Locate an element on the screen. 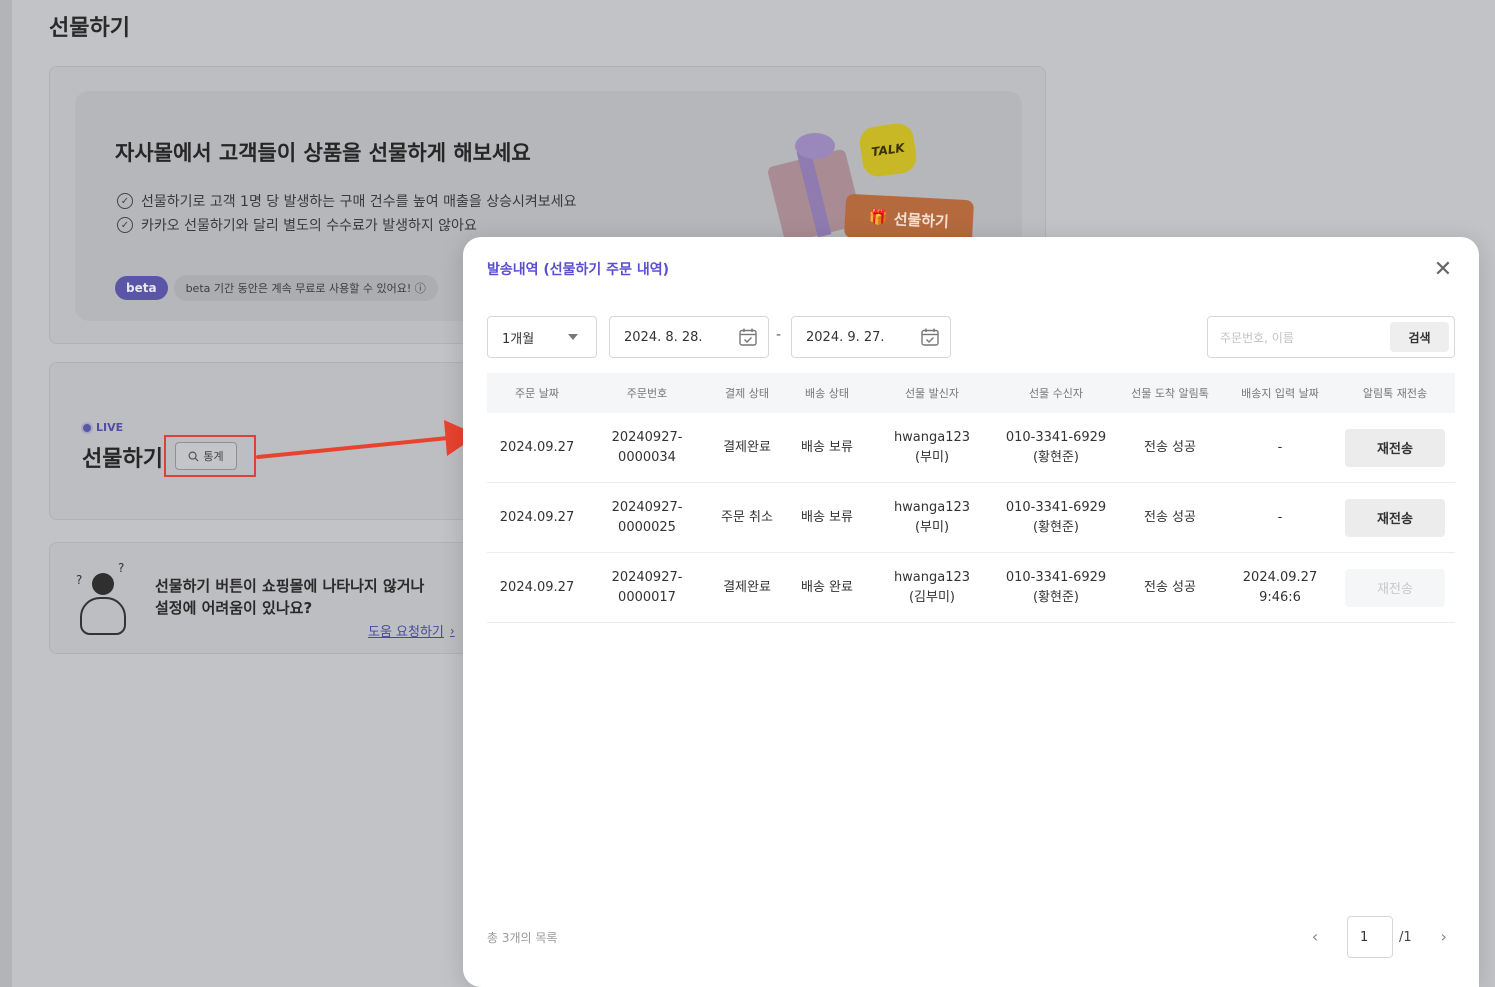  help-text: 선물하기 버튼이 쇼핑몰에 나타나지 않거나 설정에 어려움이 있나요? is located at coordinates (289, 597).